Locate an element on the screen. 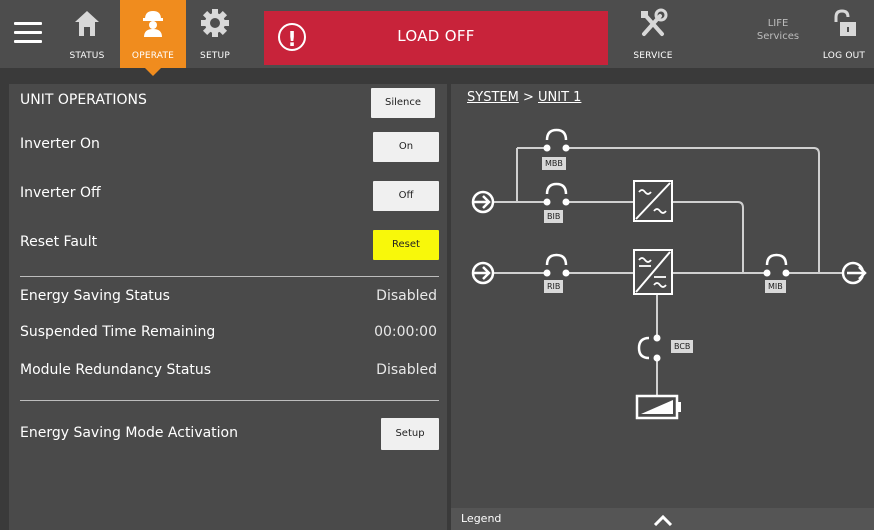 The height and width of the screenshot is (530, 874). breaker-bcb-icon is located at coordinates (649, 348).